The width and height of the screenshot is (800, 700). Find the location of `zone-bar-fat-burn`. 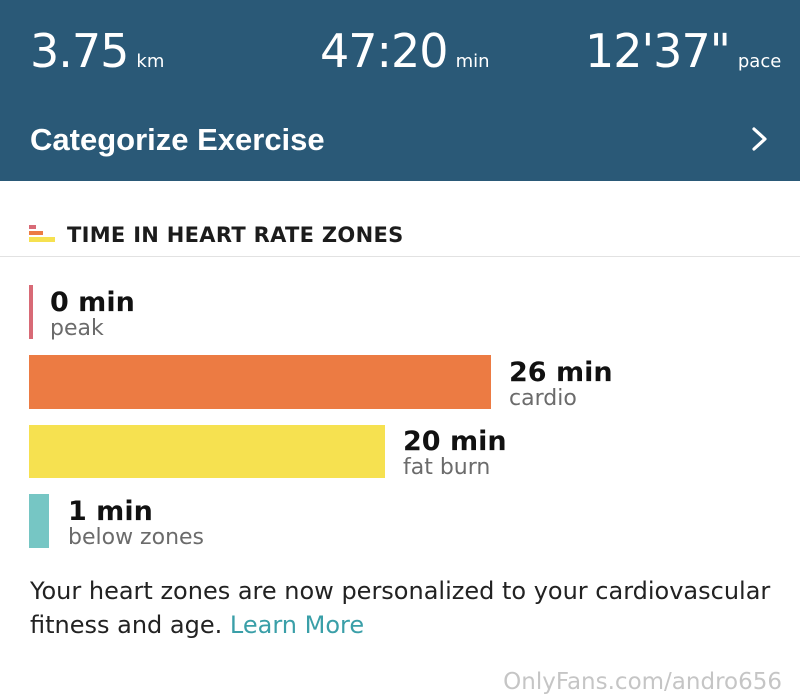

zone-bar-fat-burn is located at coordinates (207, 451).